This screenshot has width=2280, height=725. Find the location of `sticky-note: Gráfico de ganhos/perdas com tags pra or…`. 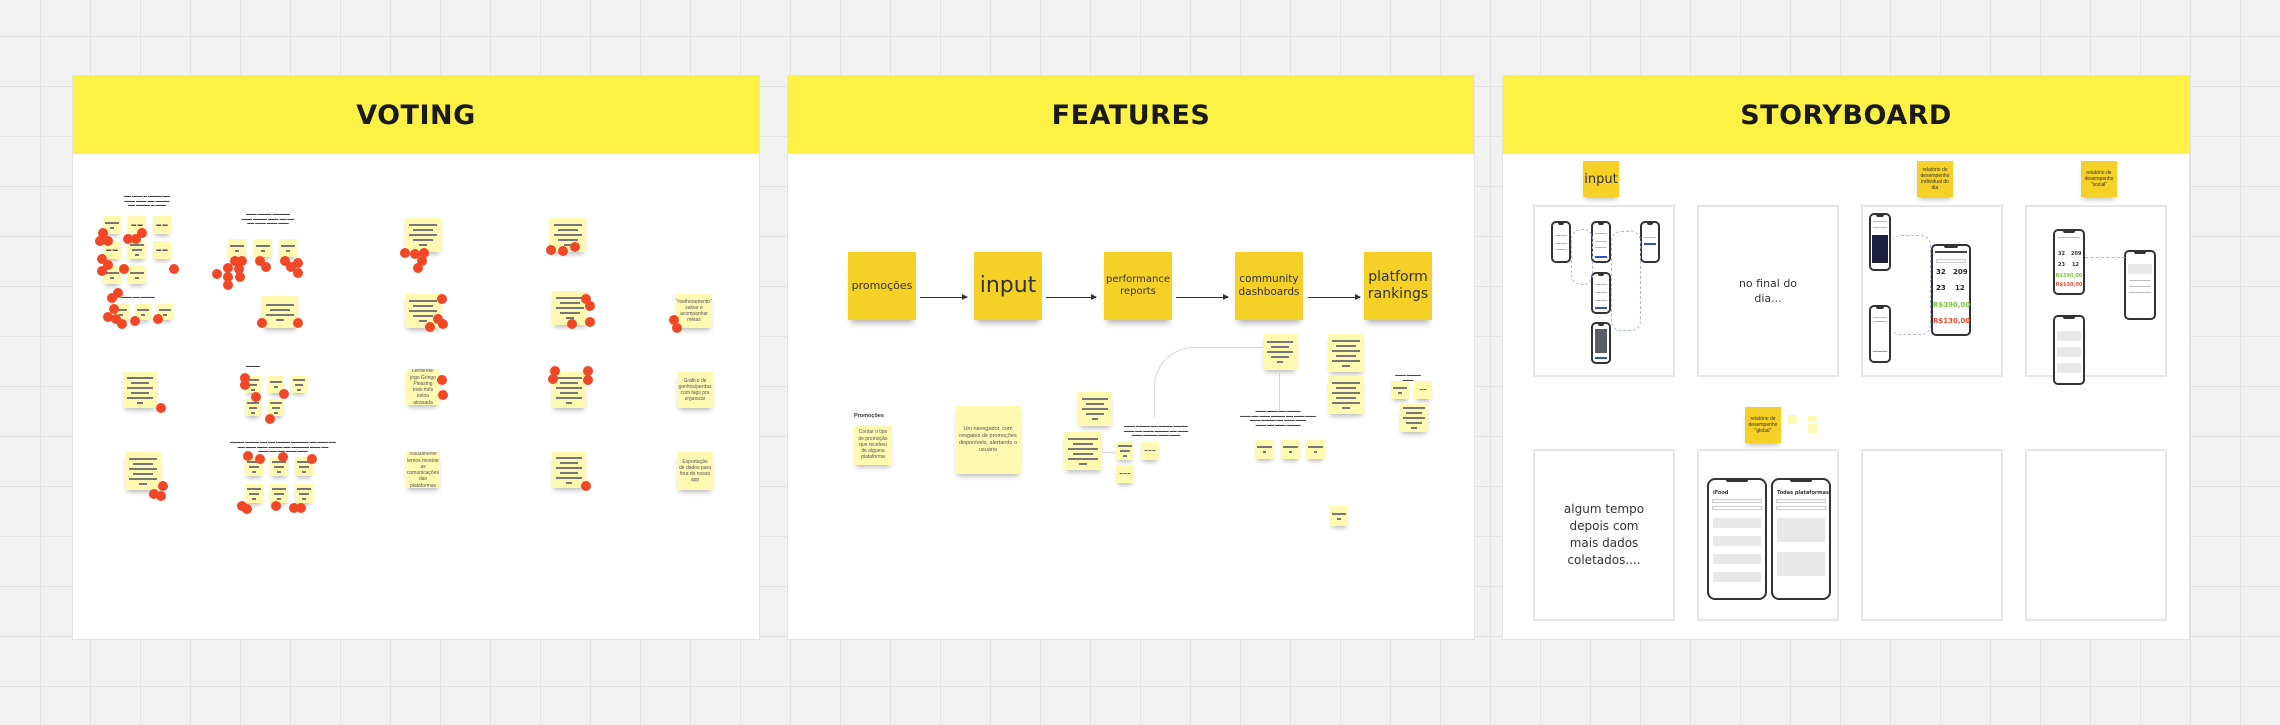

sticky-note: Gráfico de ganhos/perdas com tags pra or… is located at coordinates (695, 390).